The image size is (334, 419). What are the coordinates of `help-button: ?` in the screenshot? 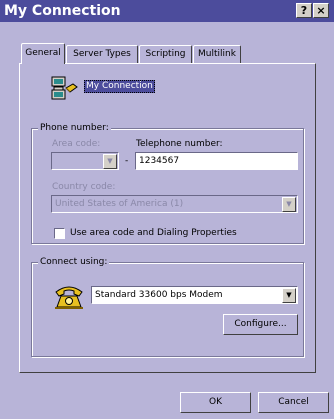 It's located at (304, 10).